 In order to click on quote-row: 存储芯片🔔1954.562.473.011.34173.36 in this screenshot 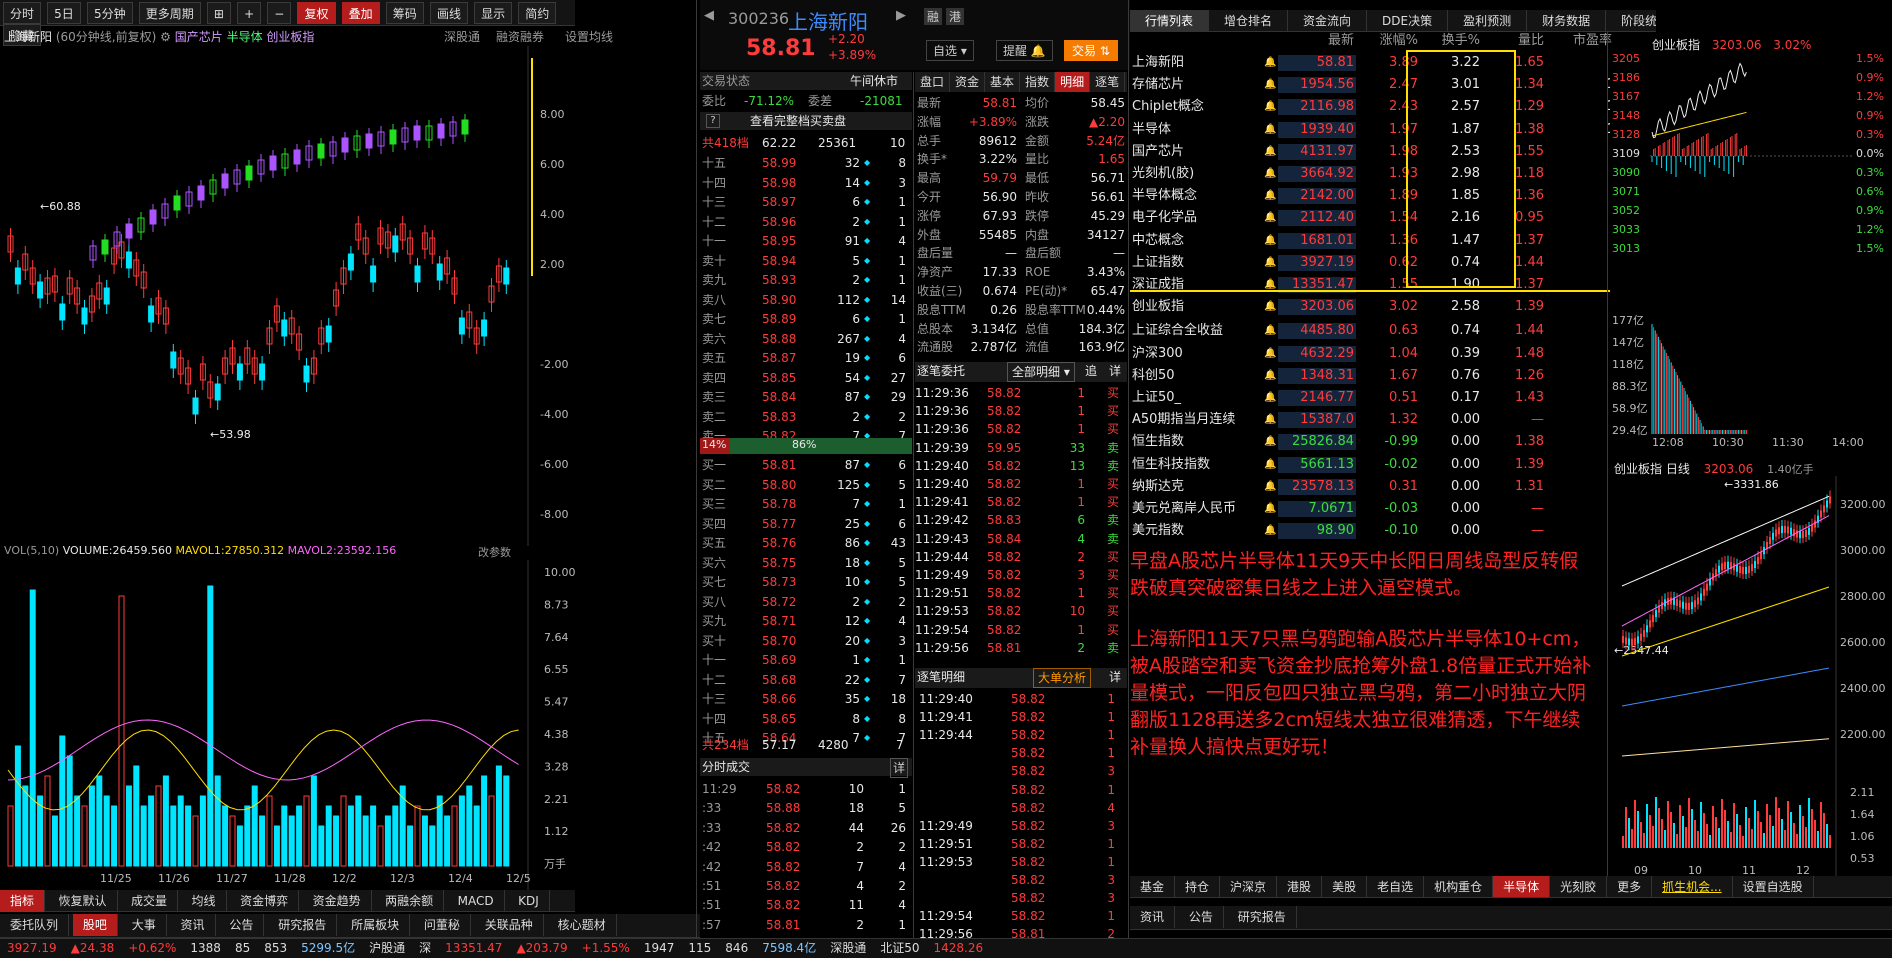, I will do `click(1393, 85)`.